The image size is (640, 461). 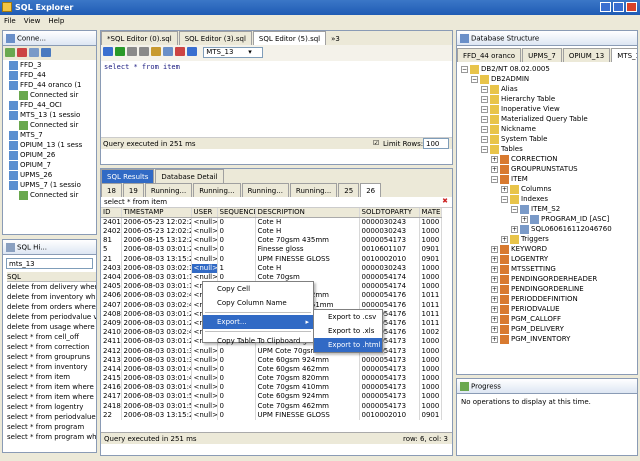 I want to click on tree-node: − ITEM, so click(x=547, y=179).